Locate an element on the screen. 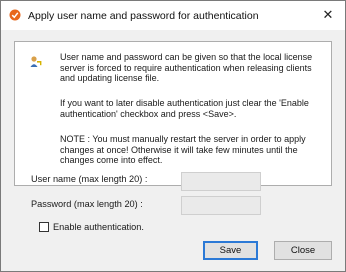 This screenshot has height=272, width=346. username-field is located at coordinates (221, 181).